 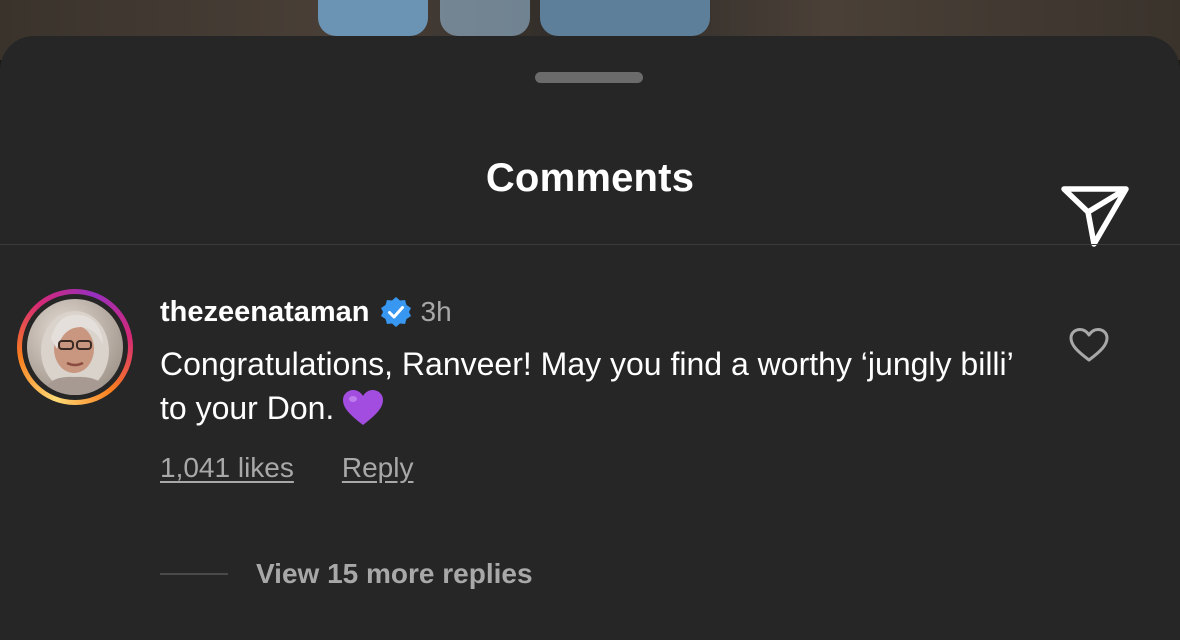 I want to click on avatar, so click(x=75, y=347).